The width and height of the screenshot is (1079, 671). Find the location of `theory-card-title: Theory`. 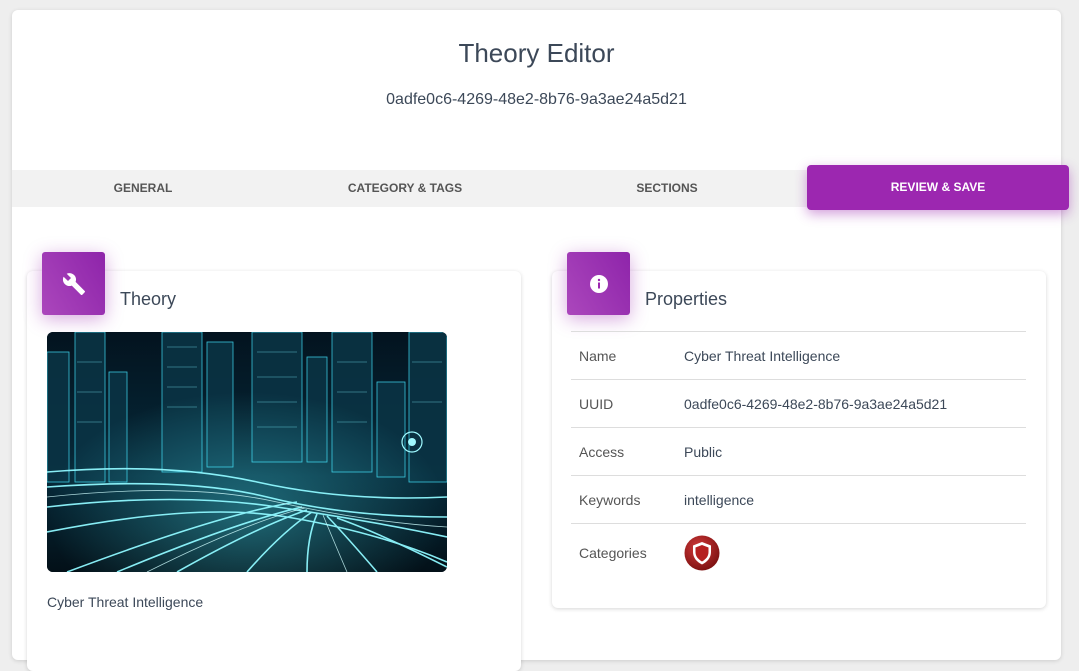

theory-card-title: Theory is located at coordinates (148, 299).